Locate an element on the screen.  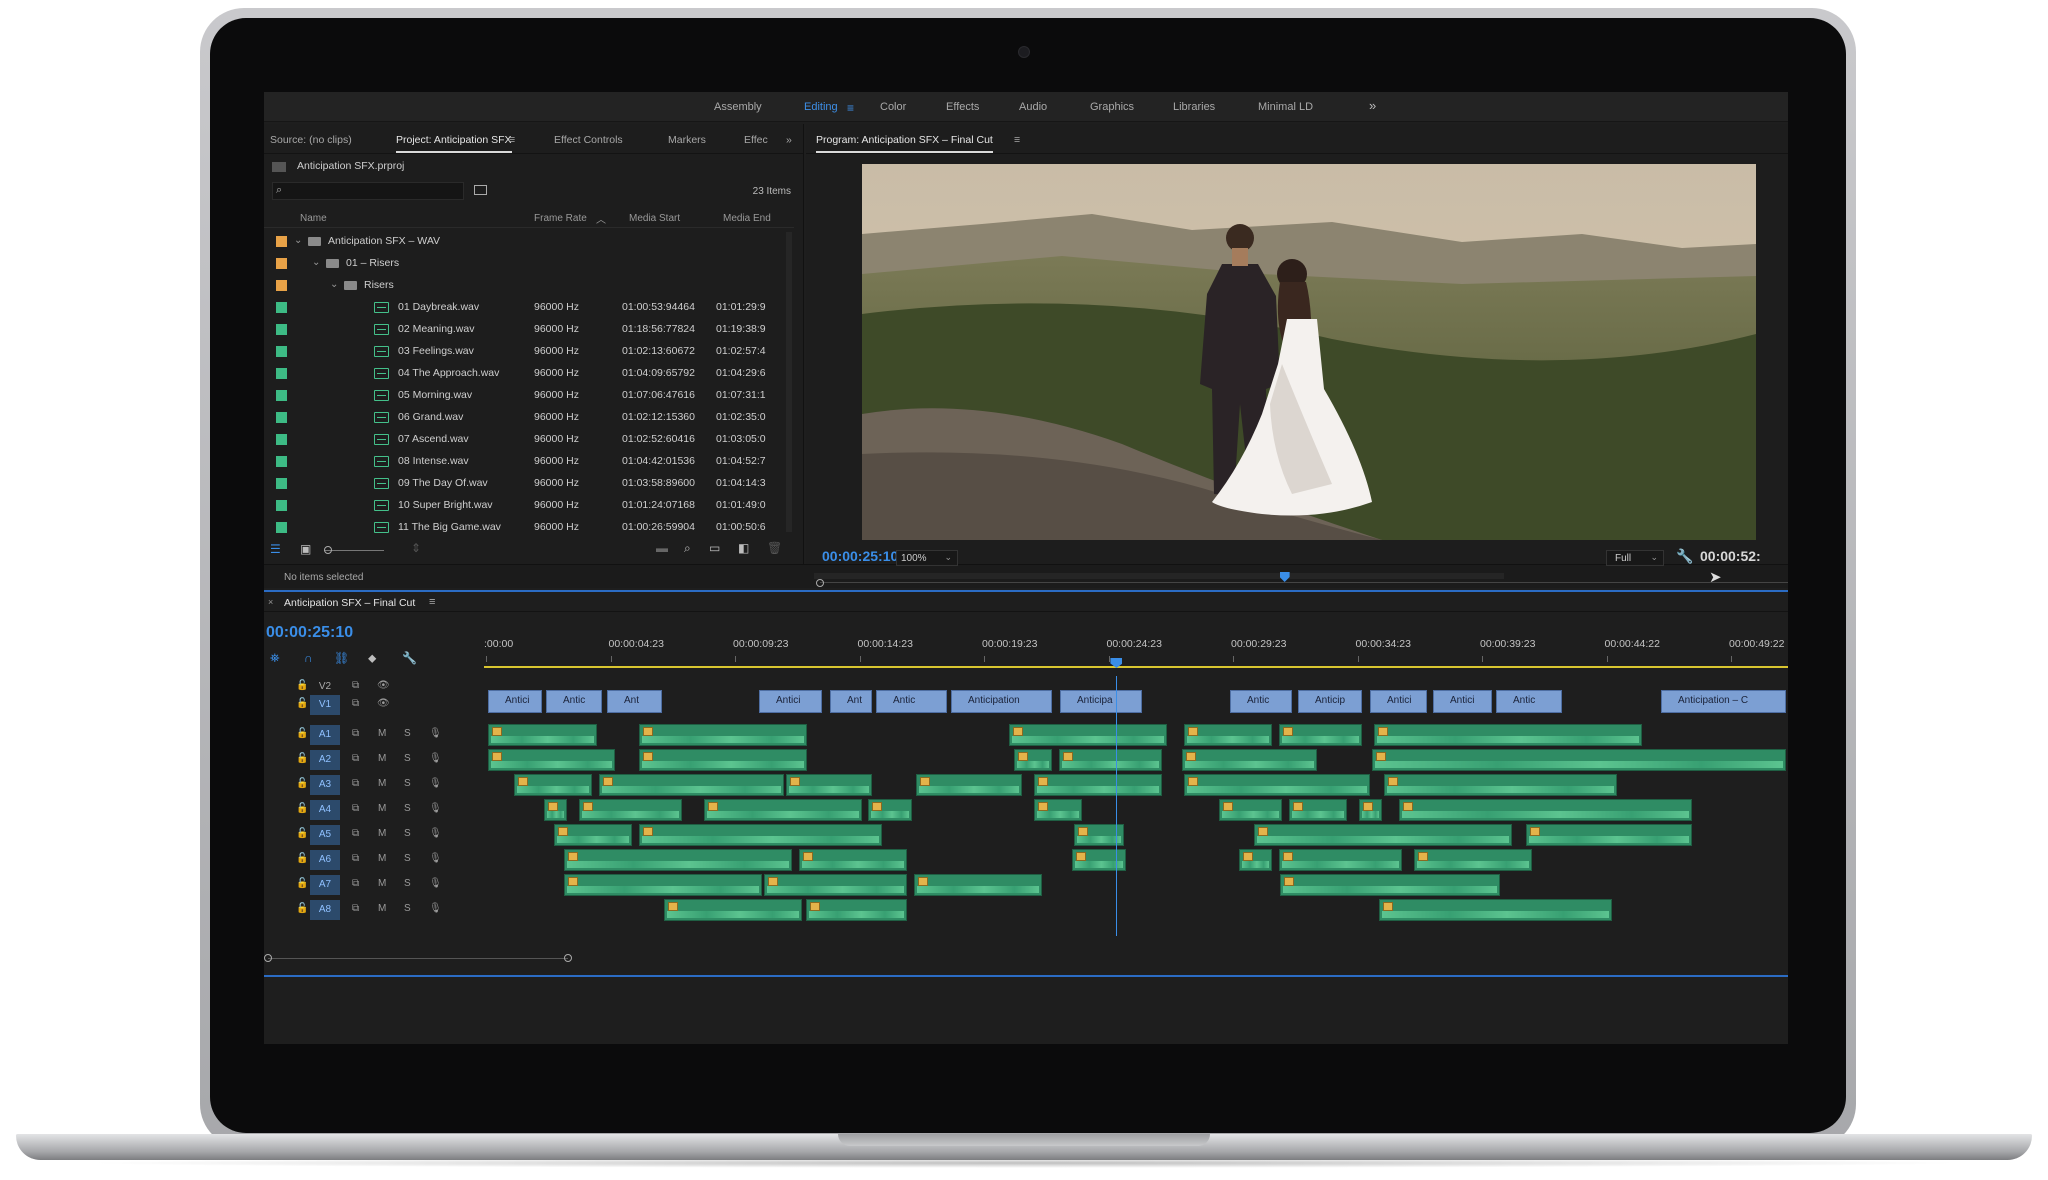
chevron-down-icon: ⌄ is located at coordinates (316, 262).